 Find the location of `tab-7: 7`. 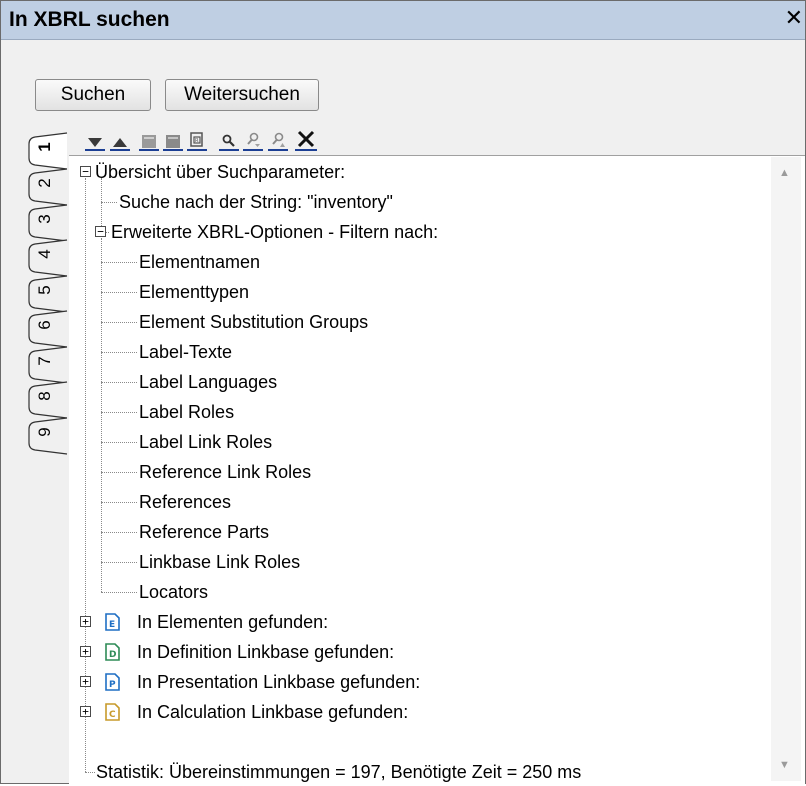

tab-7: 7 is located at coordinates (44, 364).